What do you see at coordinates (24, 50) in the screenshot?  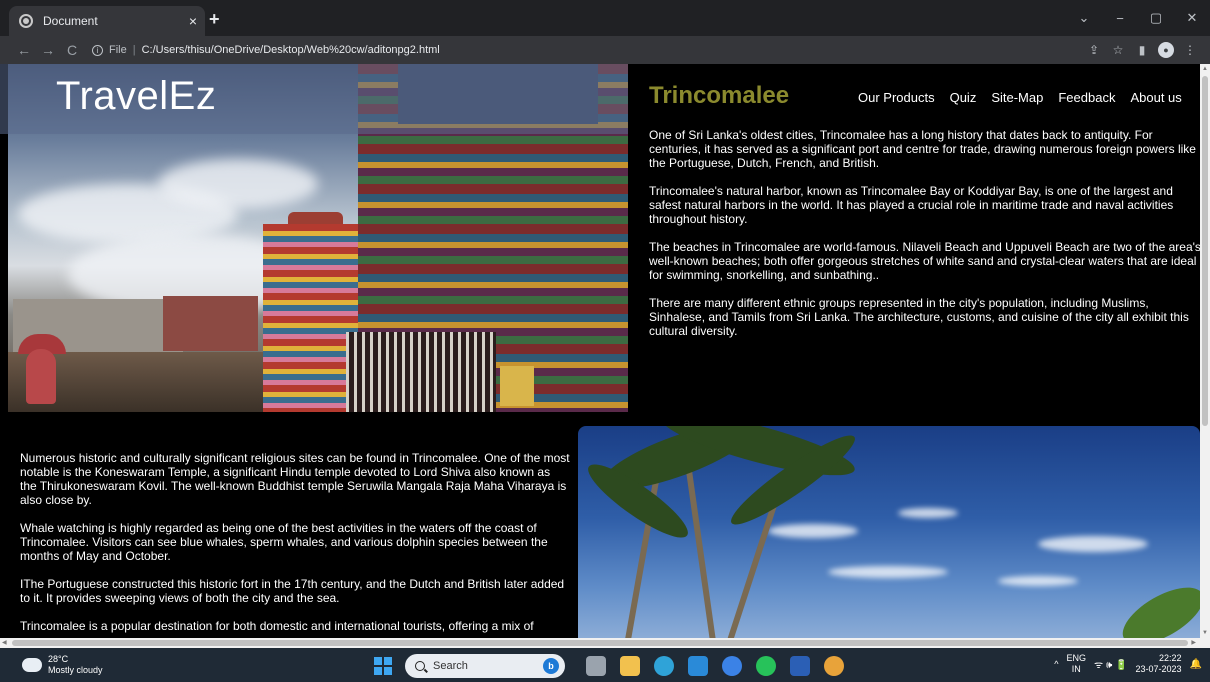 I see `back-button: ←` at bounding box center [24, 50].